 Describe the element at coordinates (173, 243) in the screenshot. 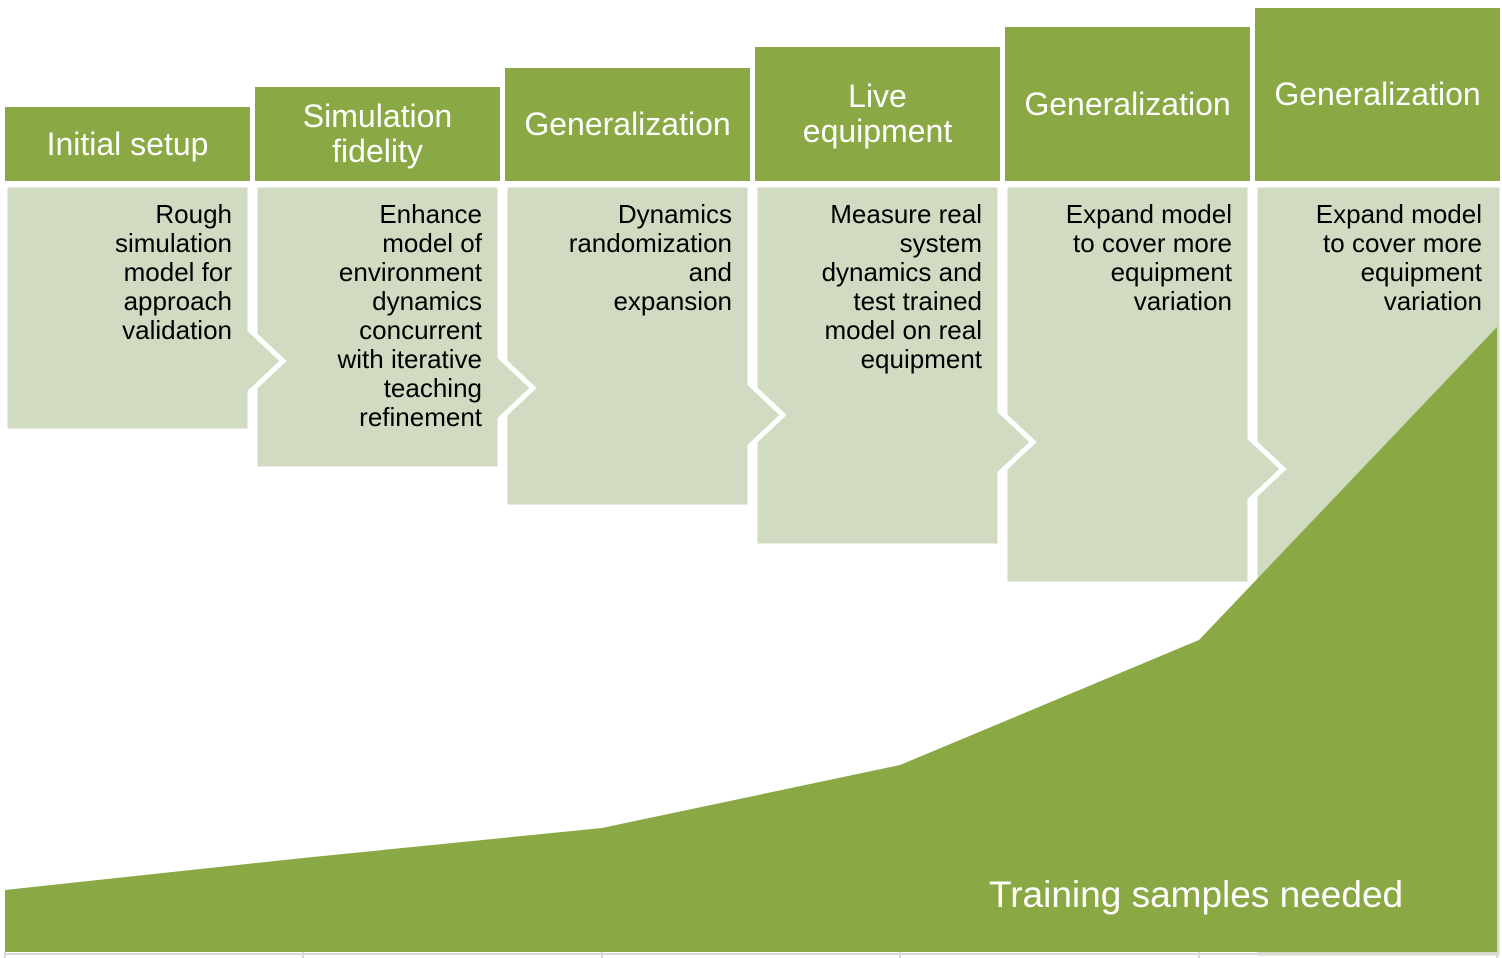

I see `stage-description-line: simulation` at that location.